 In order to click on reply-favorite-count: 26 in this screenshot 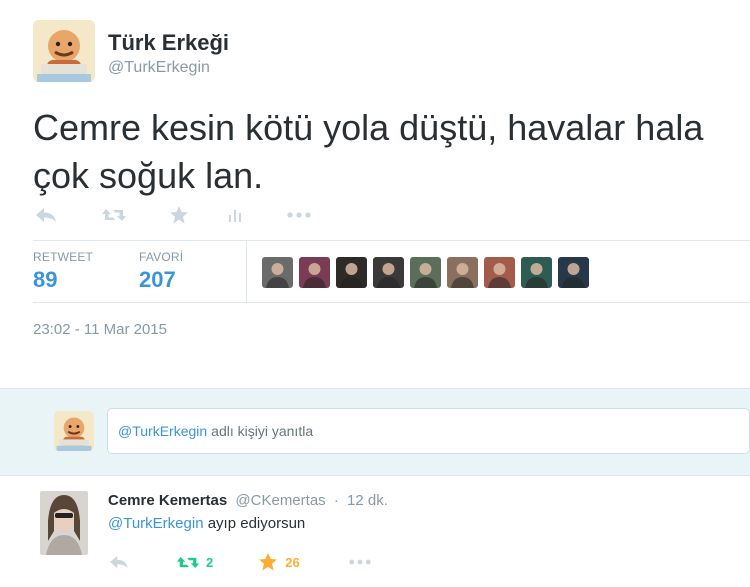, I will do `click(292, 562)`.